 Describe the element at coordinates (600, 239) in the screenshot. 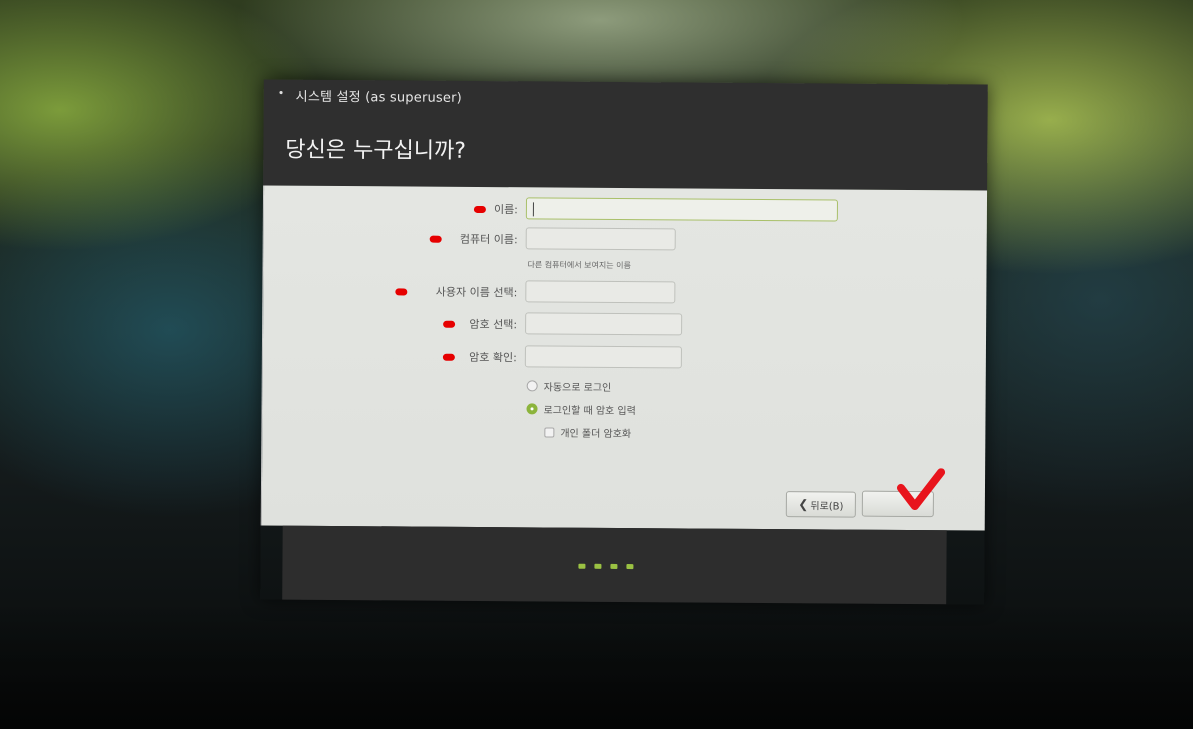

I see `computer-name-input` at that location.